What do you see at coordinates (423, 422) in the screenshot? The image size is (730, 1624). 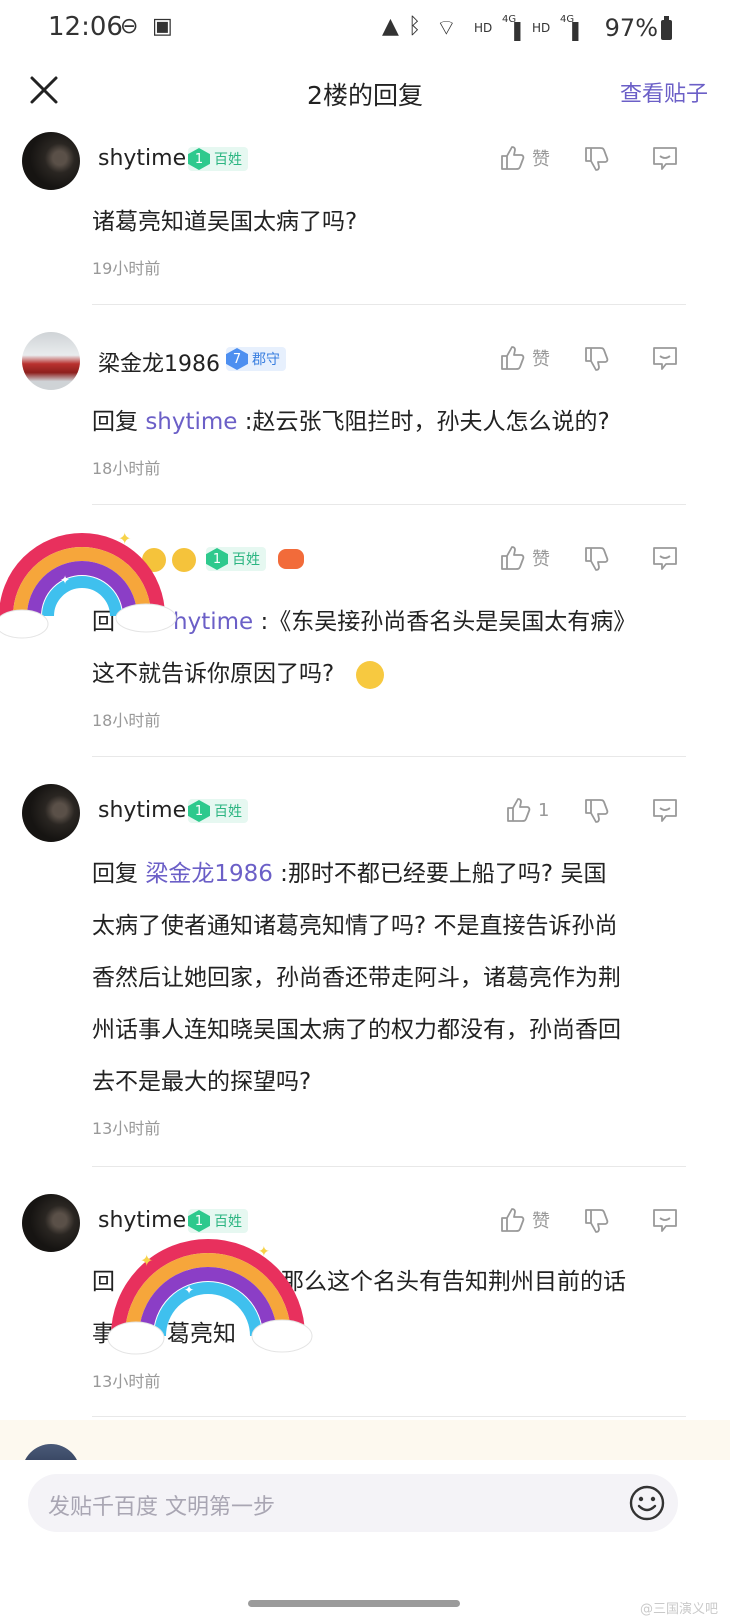 I see `comment-body: :赵云张飞阻拦时，孙夫人怎么说的?` at bounding box center [423, 422].